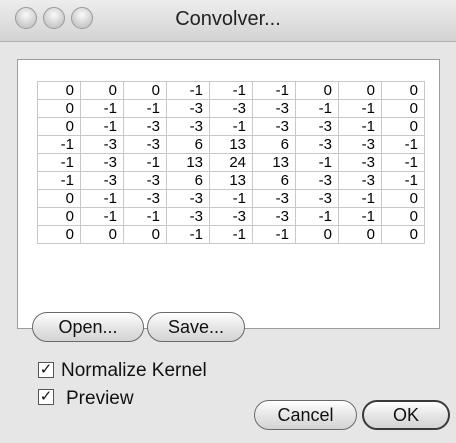  What do you see at coordinates (100, 398) in the screenshot?
I see `preview-label: Preview` at bounding box center [100, 398].